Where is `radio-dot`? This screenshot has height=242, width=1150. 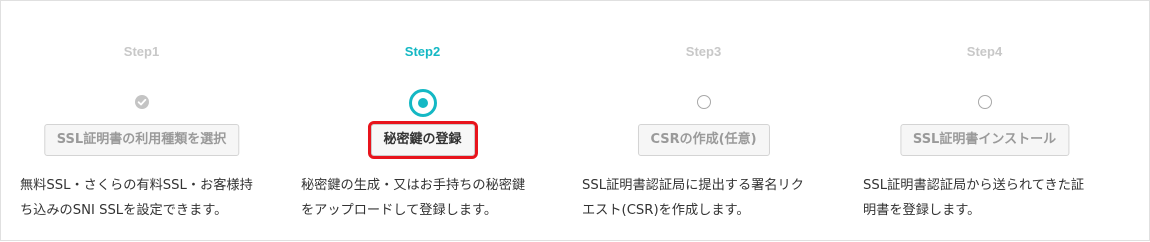
radio-dot is located at coordinates (422, 103).